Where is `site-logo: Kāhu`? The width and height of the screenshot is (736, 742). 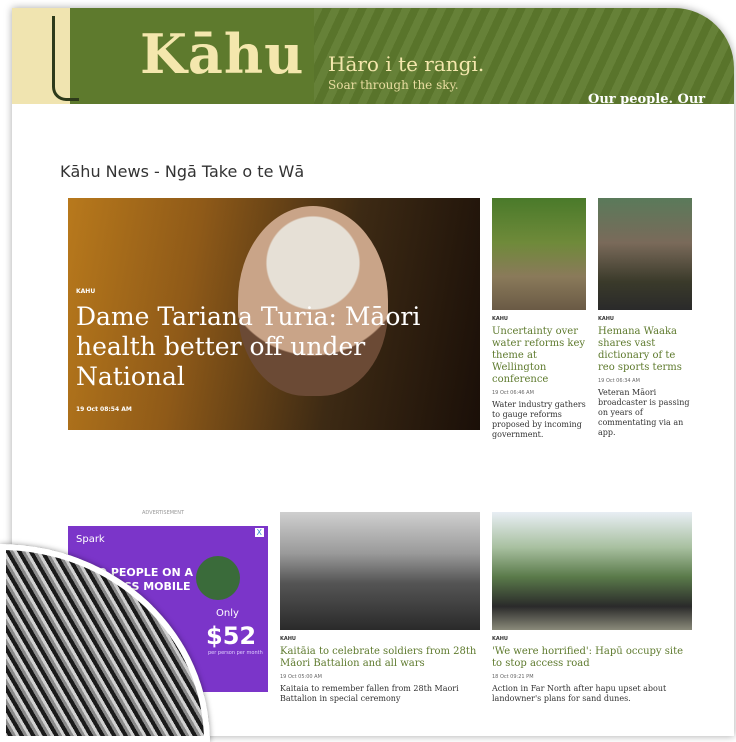 site-logo: Kāhu is located at coordinates (222, 54).